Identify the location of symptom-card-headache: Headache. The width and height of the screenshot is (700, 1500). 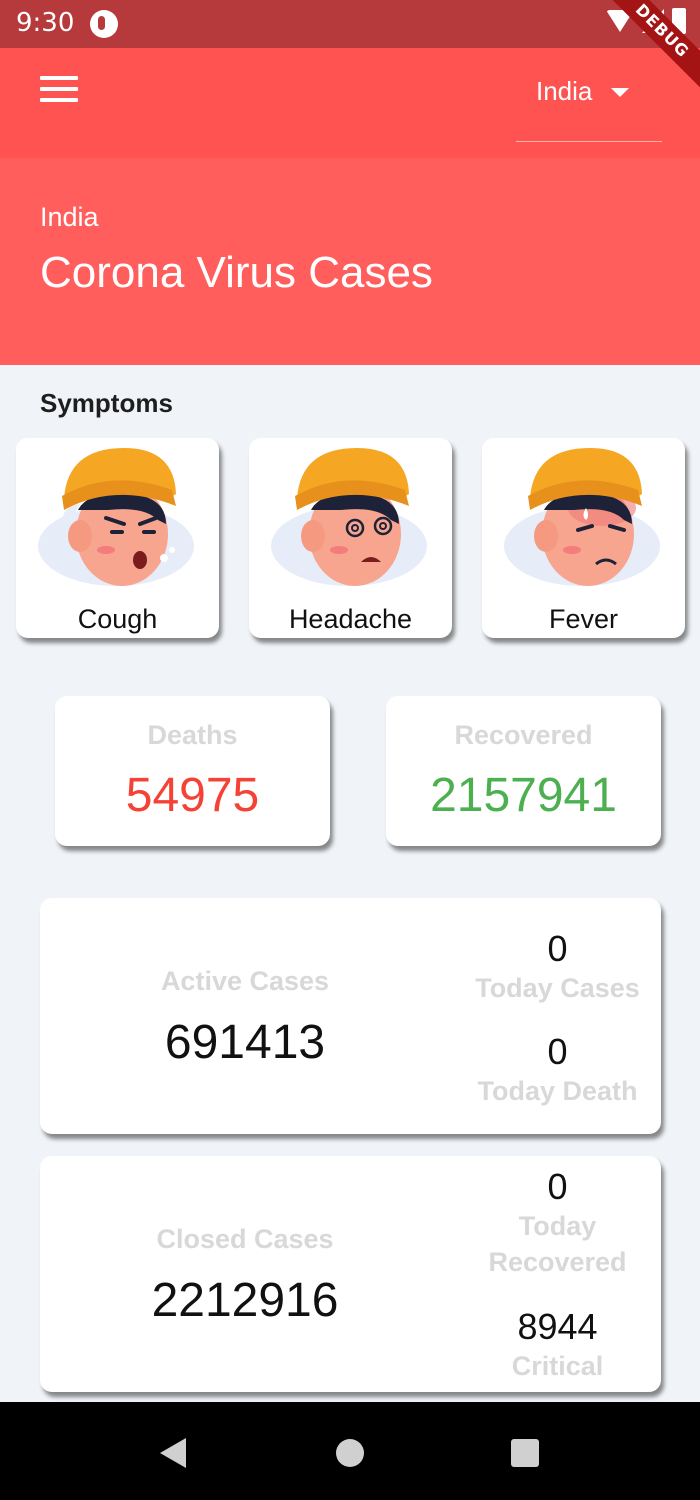
(350, 538).